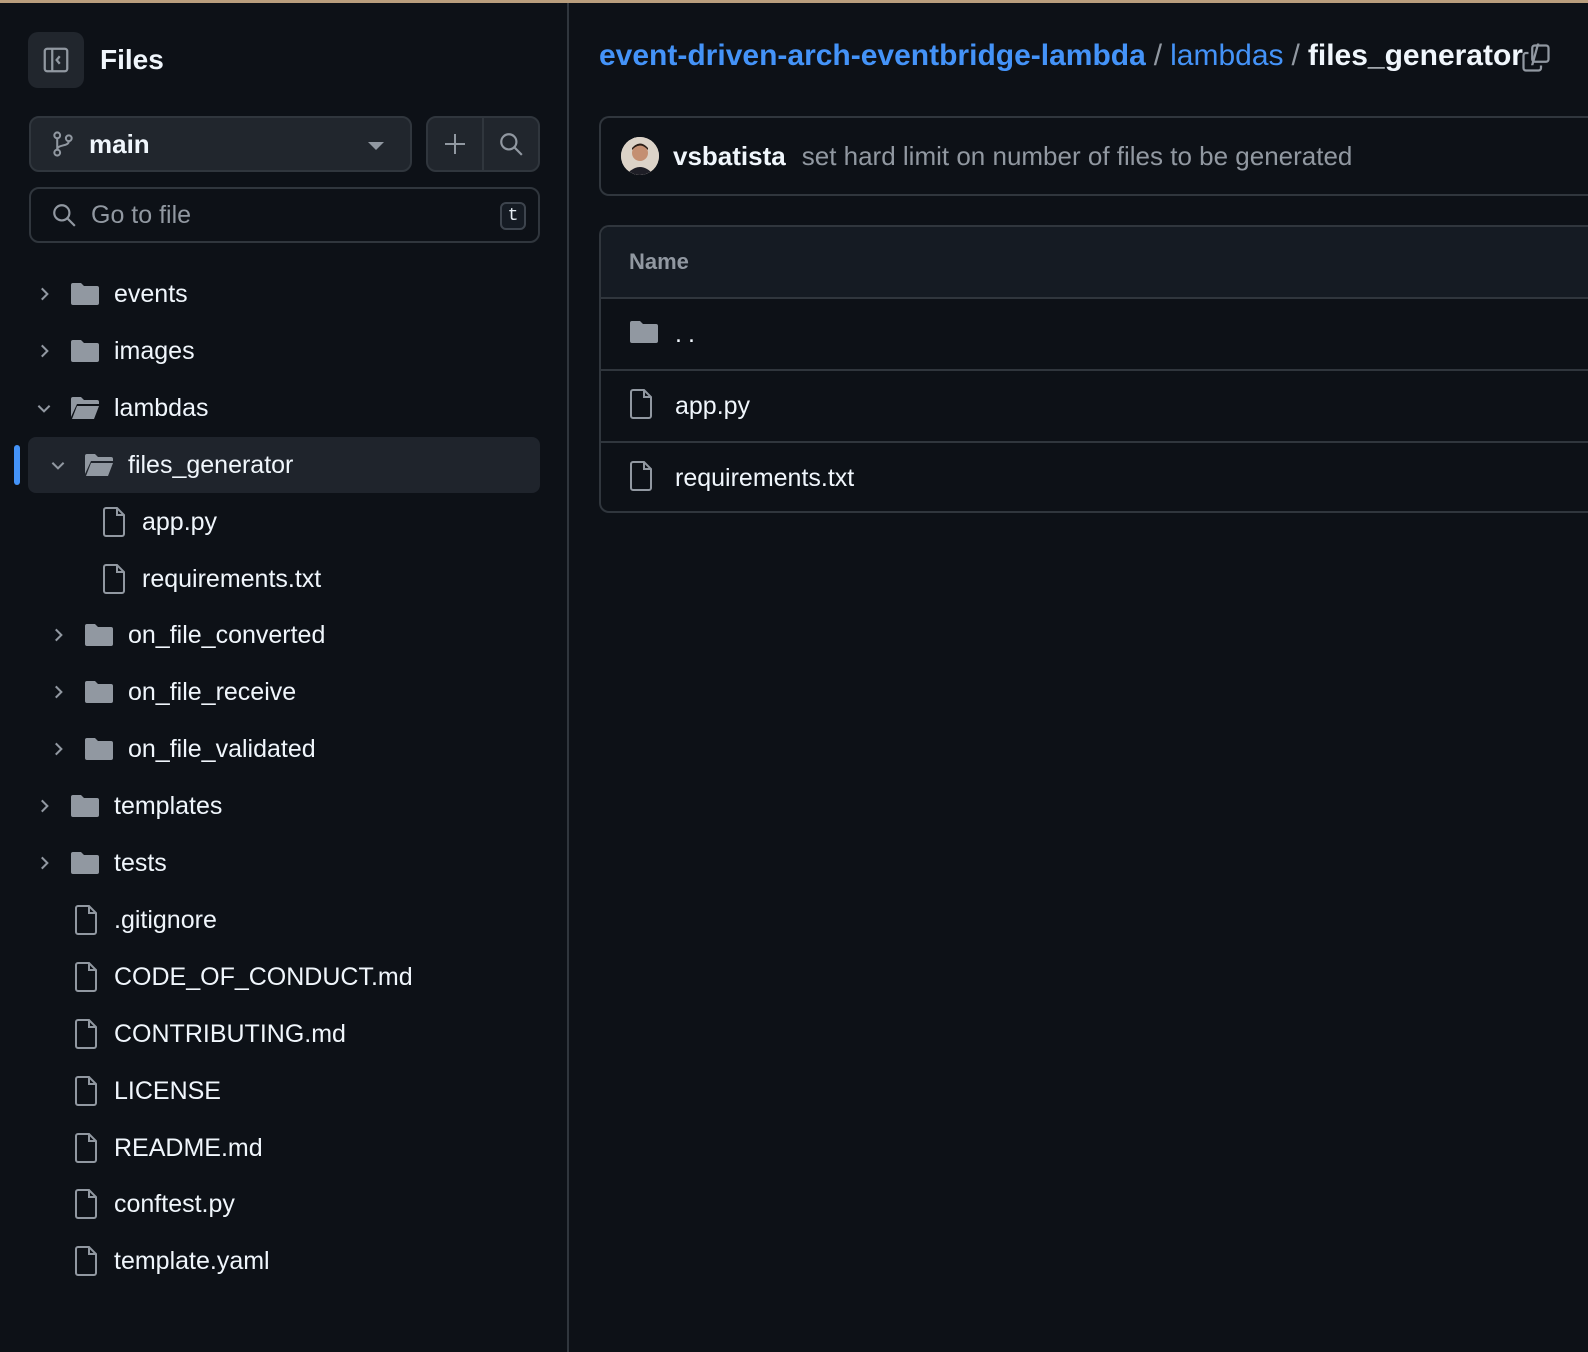 This screenshot has height=1352, width=1588. Describe the element at coordinates (188, 1147) in the screenshot. I see `tree-item-label: README.md` at that location.